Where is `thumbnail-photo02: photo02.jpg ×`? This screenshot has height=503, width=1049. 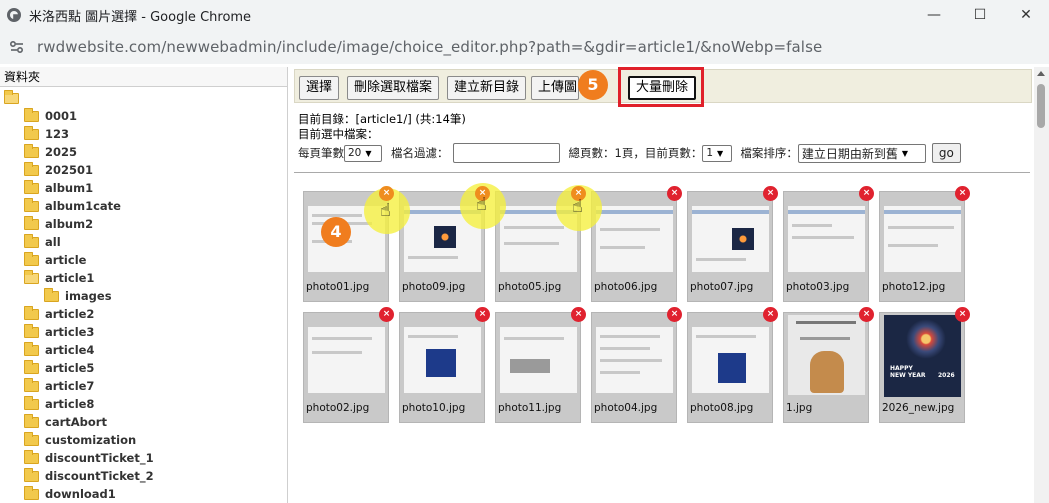
thumbnail-photo02: photo02.jpg × is located at coordinates (348, 365).